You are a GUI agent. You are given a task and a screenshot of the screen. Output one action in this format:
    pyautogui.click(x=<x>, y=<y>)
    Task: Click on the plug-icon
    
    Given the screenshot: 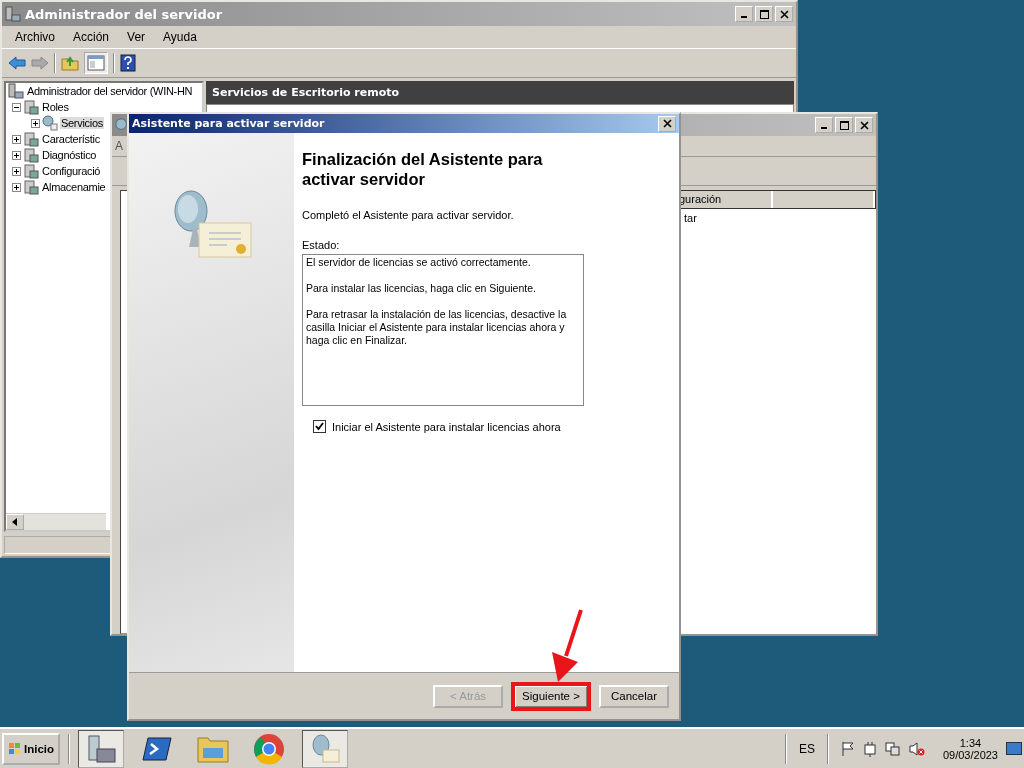 What is the action you would take?
    pyautogui.click(x=869, y=748)
    